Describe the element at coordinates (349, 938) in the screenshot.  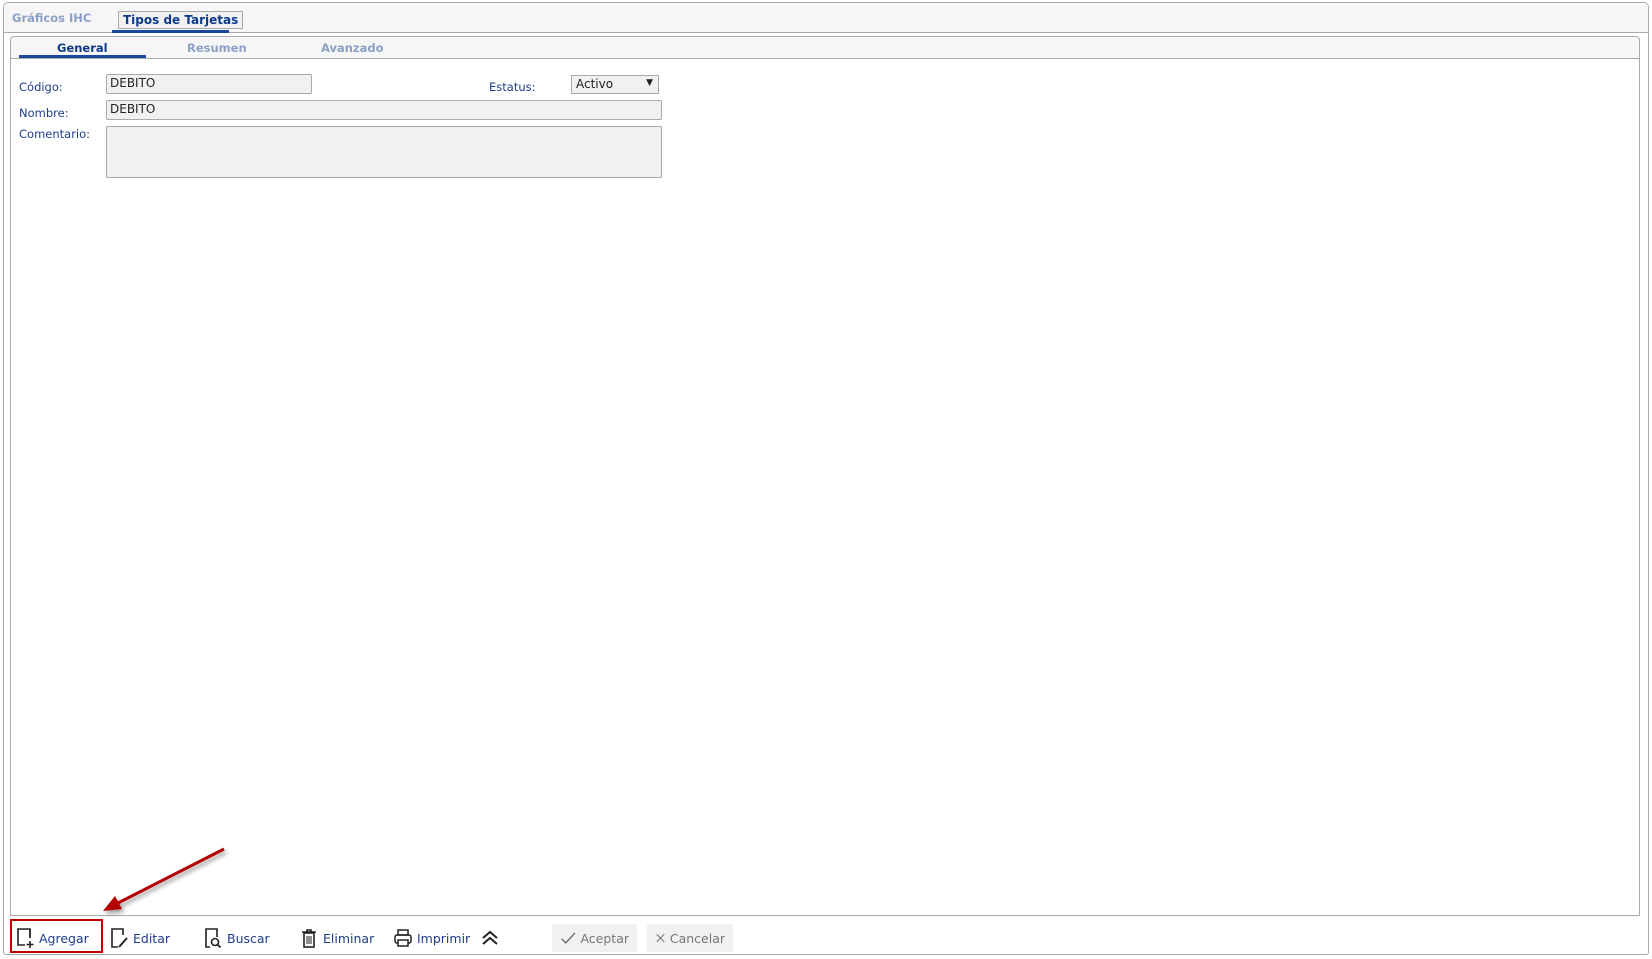
I see `eliminar-label: Eliminar` at that location.